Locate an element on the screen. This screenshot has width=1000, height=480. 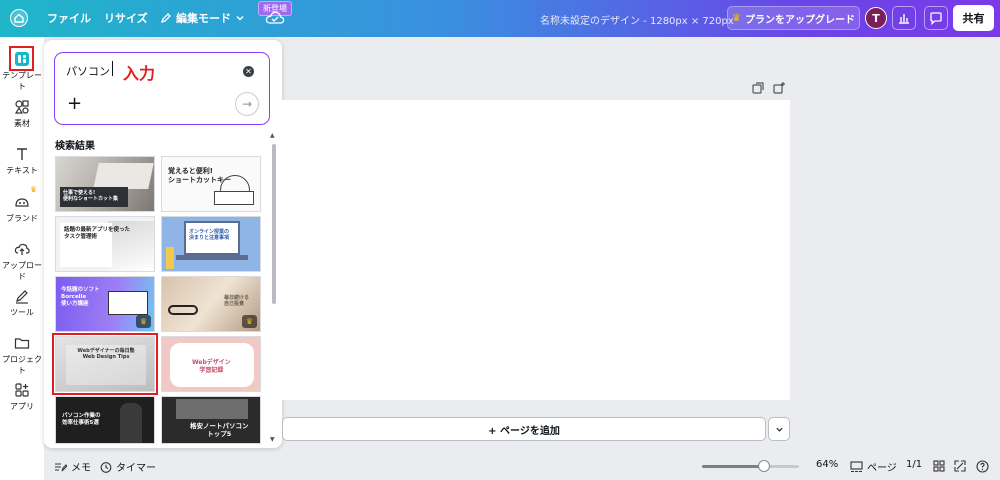
pages-label: ページ is located at coordinates (882, 468).